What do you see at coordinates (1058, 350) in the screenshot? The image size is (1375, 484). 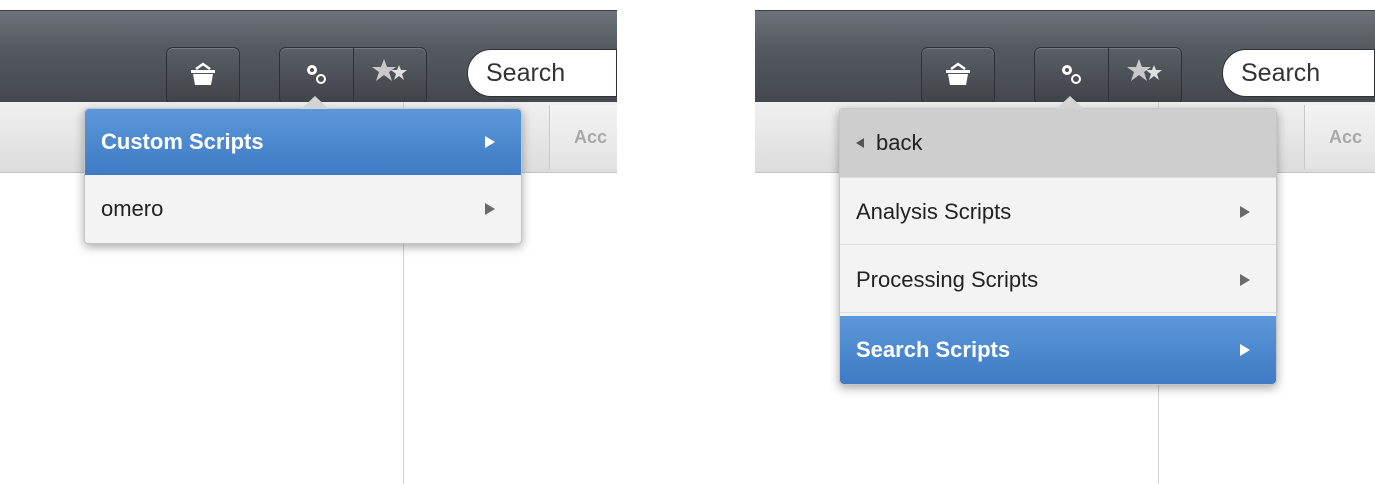 I see `menu-item-search-scripts: Search Scripts` at bounding box center [1058, 350].